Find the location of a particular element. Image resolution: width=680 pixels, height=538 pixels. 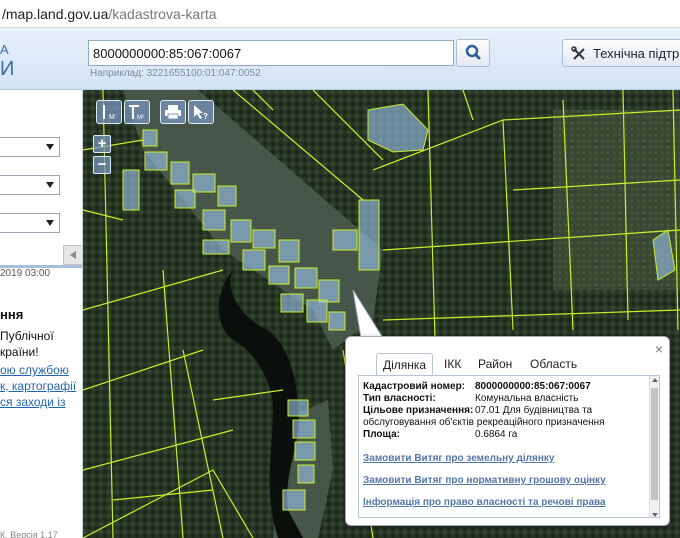

tab-district: Район is located at coordinates (495, 364).